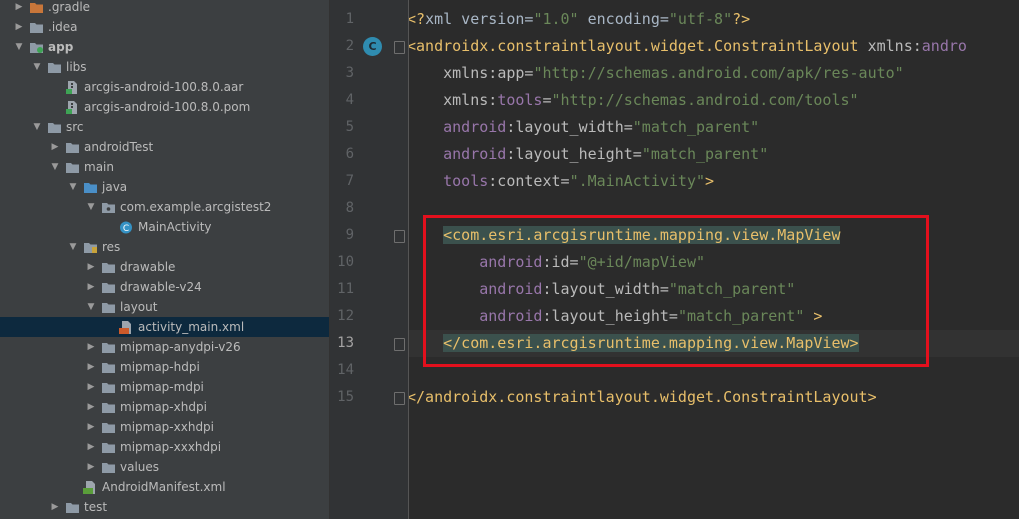 This screenshot has width=1019, height=519. What do you see at coordinates (164, 207) in the screenshot?
I see `tree-item: ▼ com.example.arcgistest2` at bounding box center [164, 207].